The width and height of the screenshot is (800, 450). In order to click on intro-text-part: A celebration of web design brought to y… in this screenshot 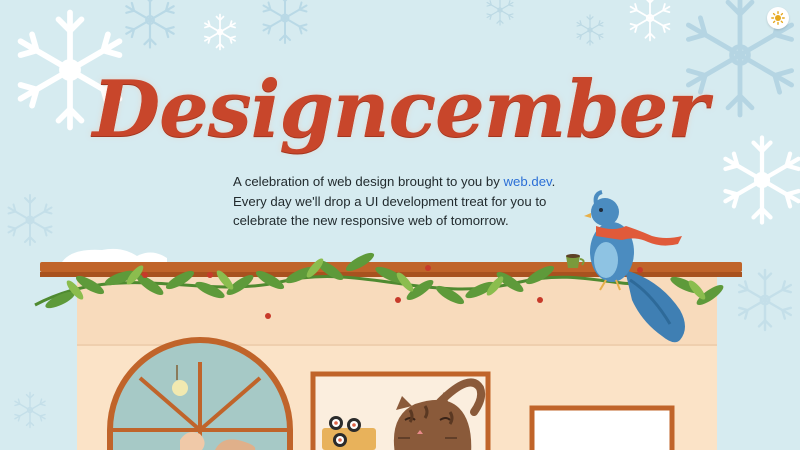, I will do `click(368, 181)`.